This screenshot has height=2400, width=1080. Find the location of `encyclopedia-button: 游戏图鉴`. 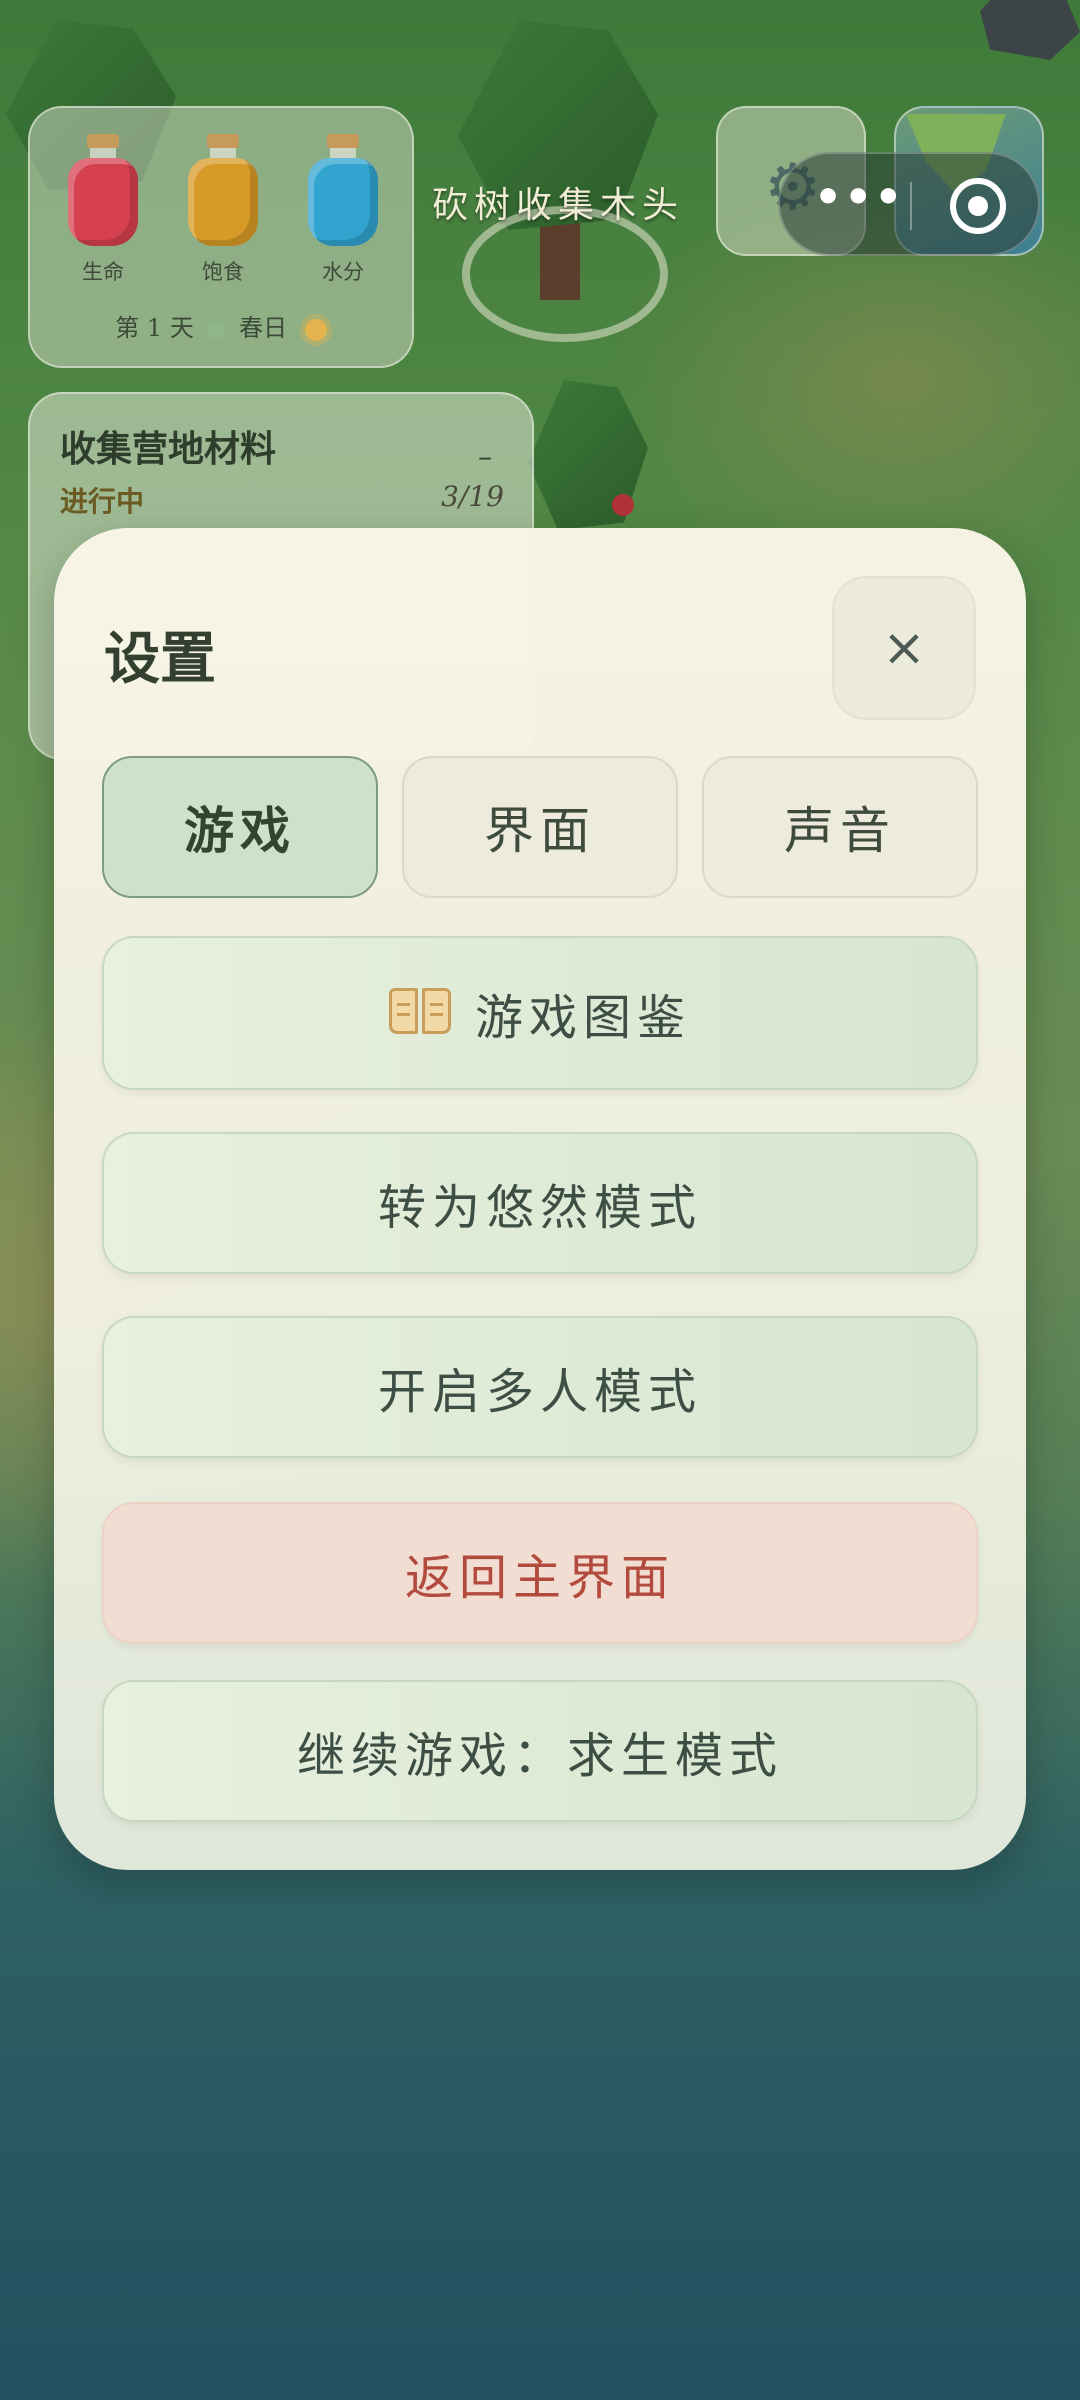

encyclopedia-button: 游戏图鉴 is located at coordinates (540, 1013).